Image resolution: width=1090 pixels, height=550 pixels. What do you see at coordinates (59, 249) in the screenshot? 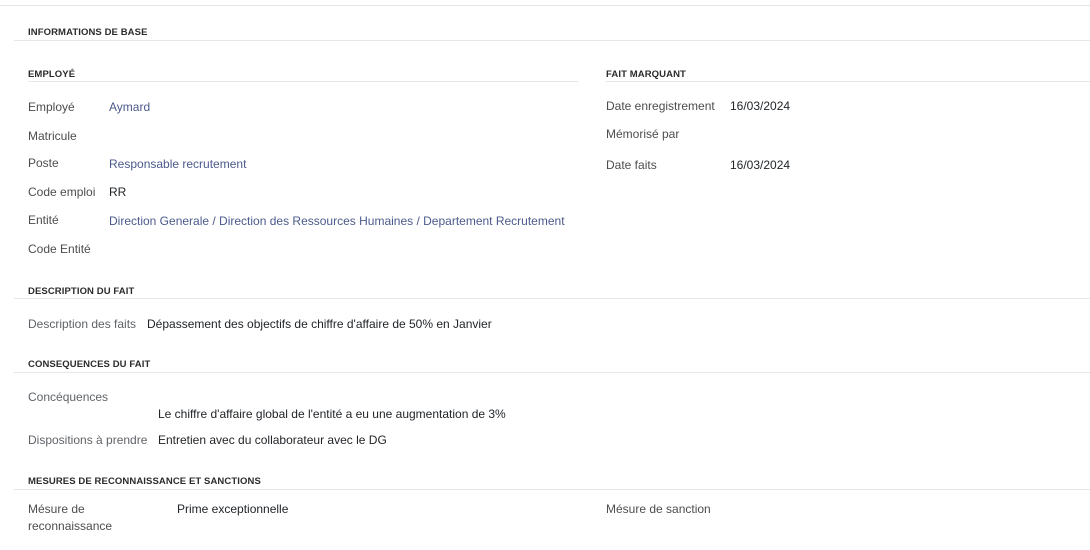
I see `code-entite-label: Code Entité` at bounding box center [59, 249].